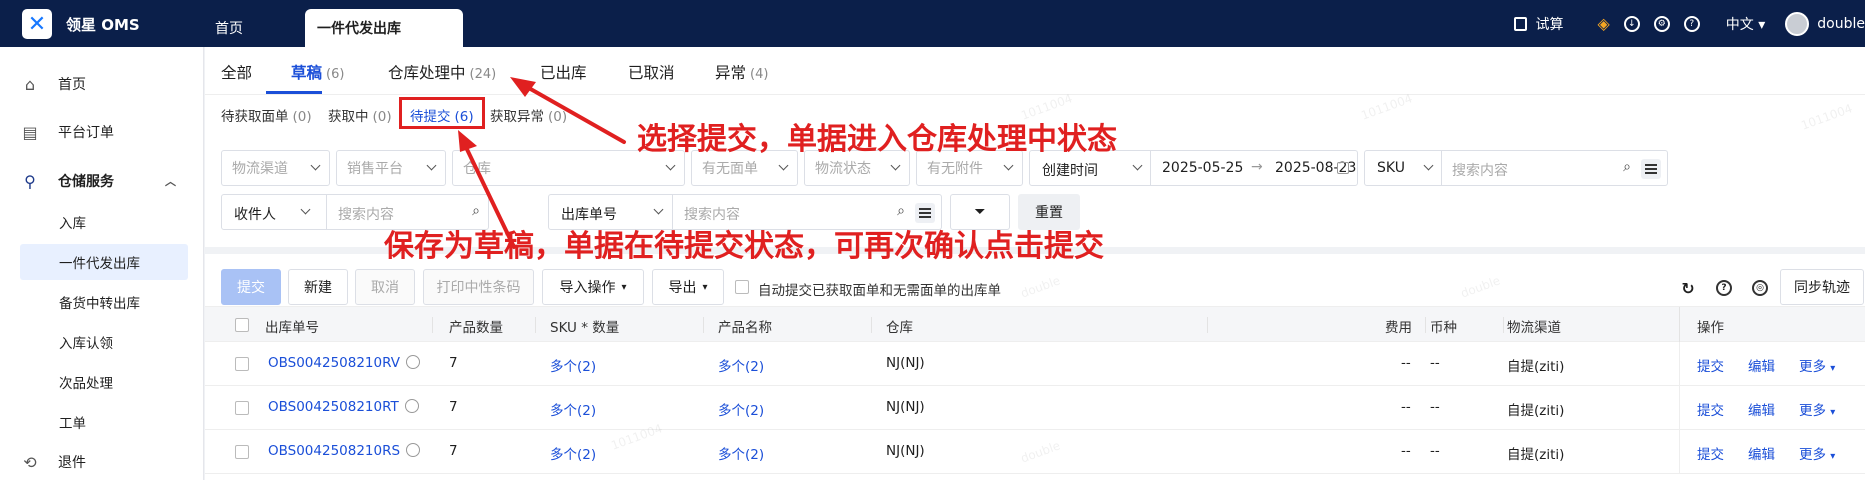 The image size is (1865, 480). Describe the element at coordinates (1661, 23) in the screenshot. I see `gear-icon: ⚙` at that location.